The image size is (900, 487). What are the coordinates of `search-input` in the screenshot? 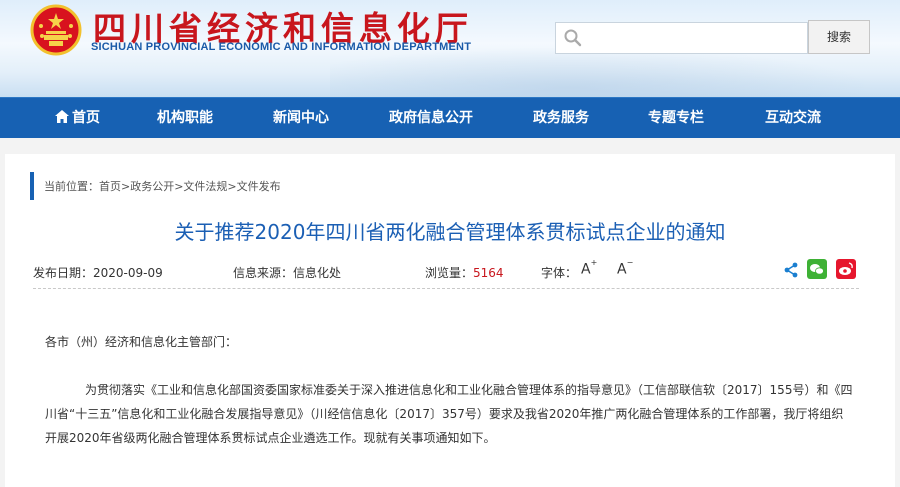 It's located at (693, 38).